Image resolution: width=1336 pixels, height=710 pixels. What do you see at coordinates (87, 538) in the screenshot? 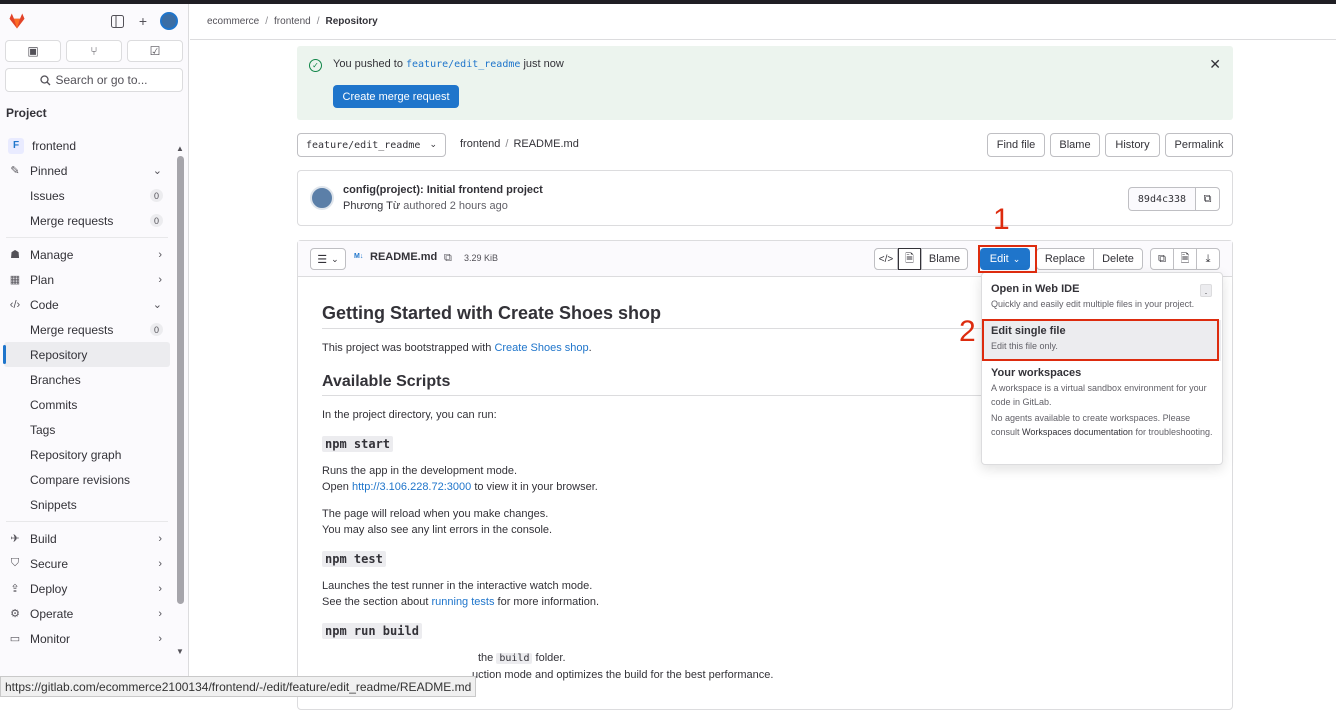
I see `sidebar-item-build: ✈ Build ›` at bounding box center [87, 538].